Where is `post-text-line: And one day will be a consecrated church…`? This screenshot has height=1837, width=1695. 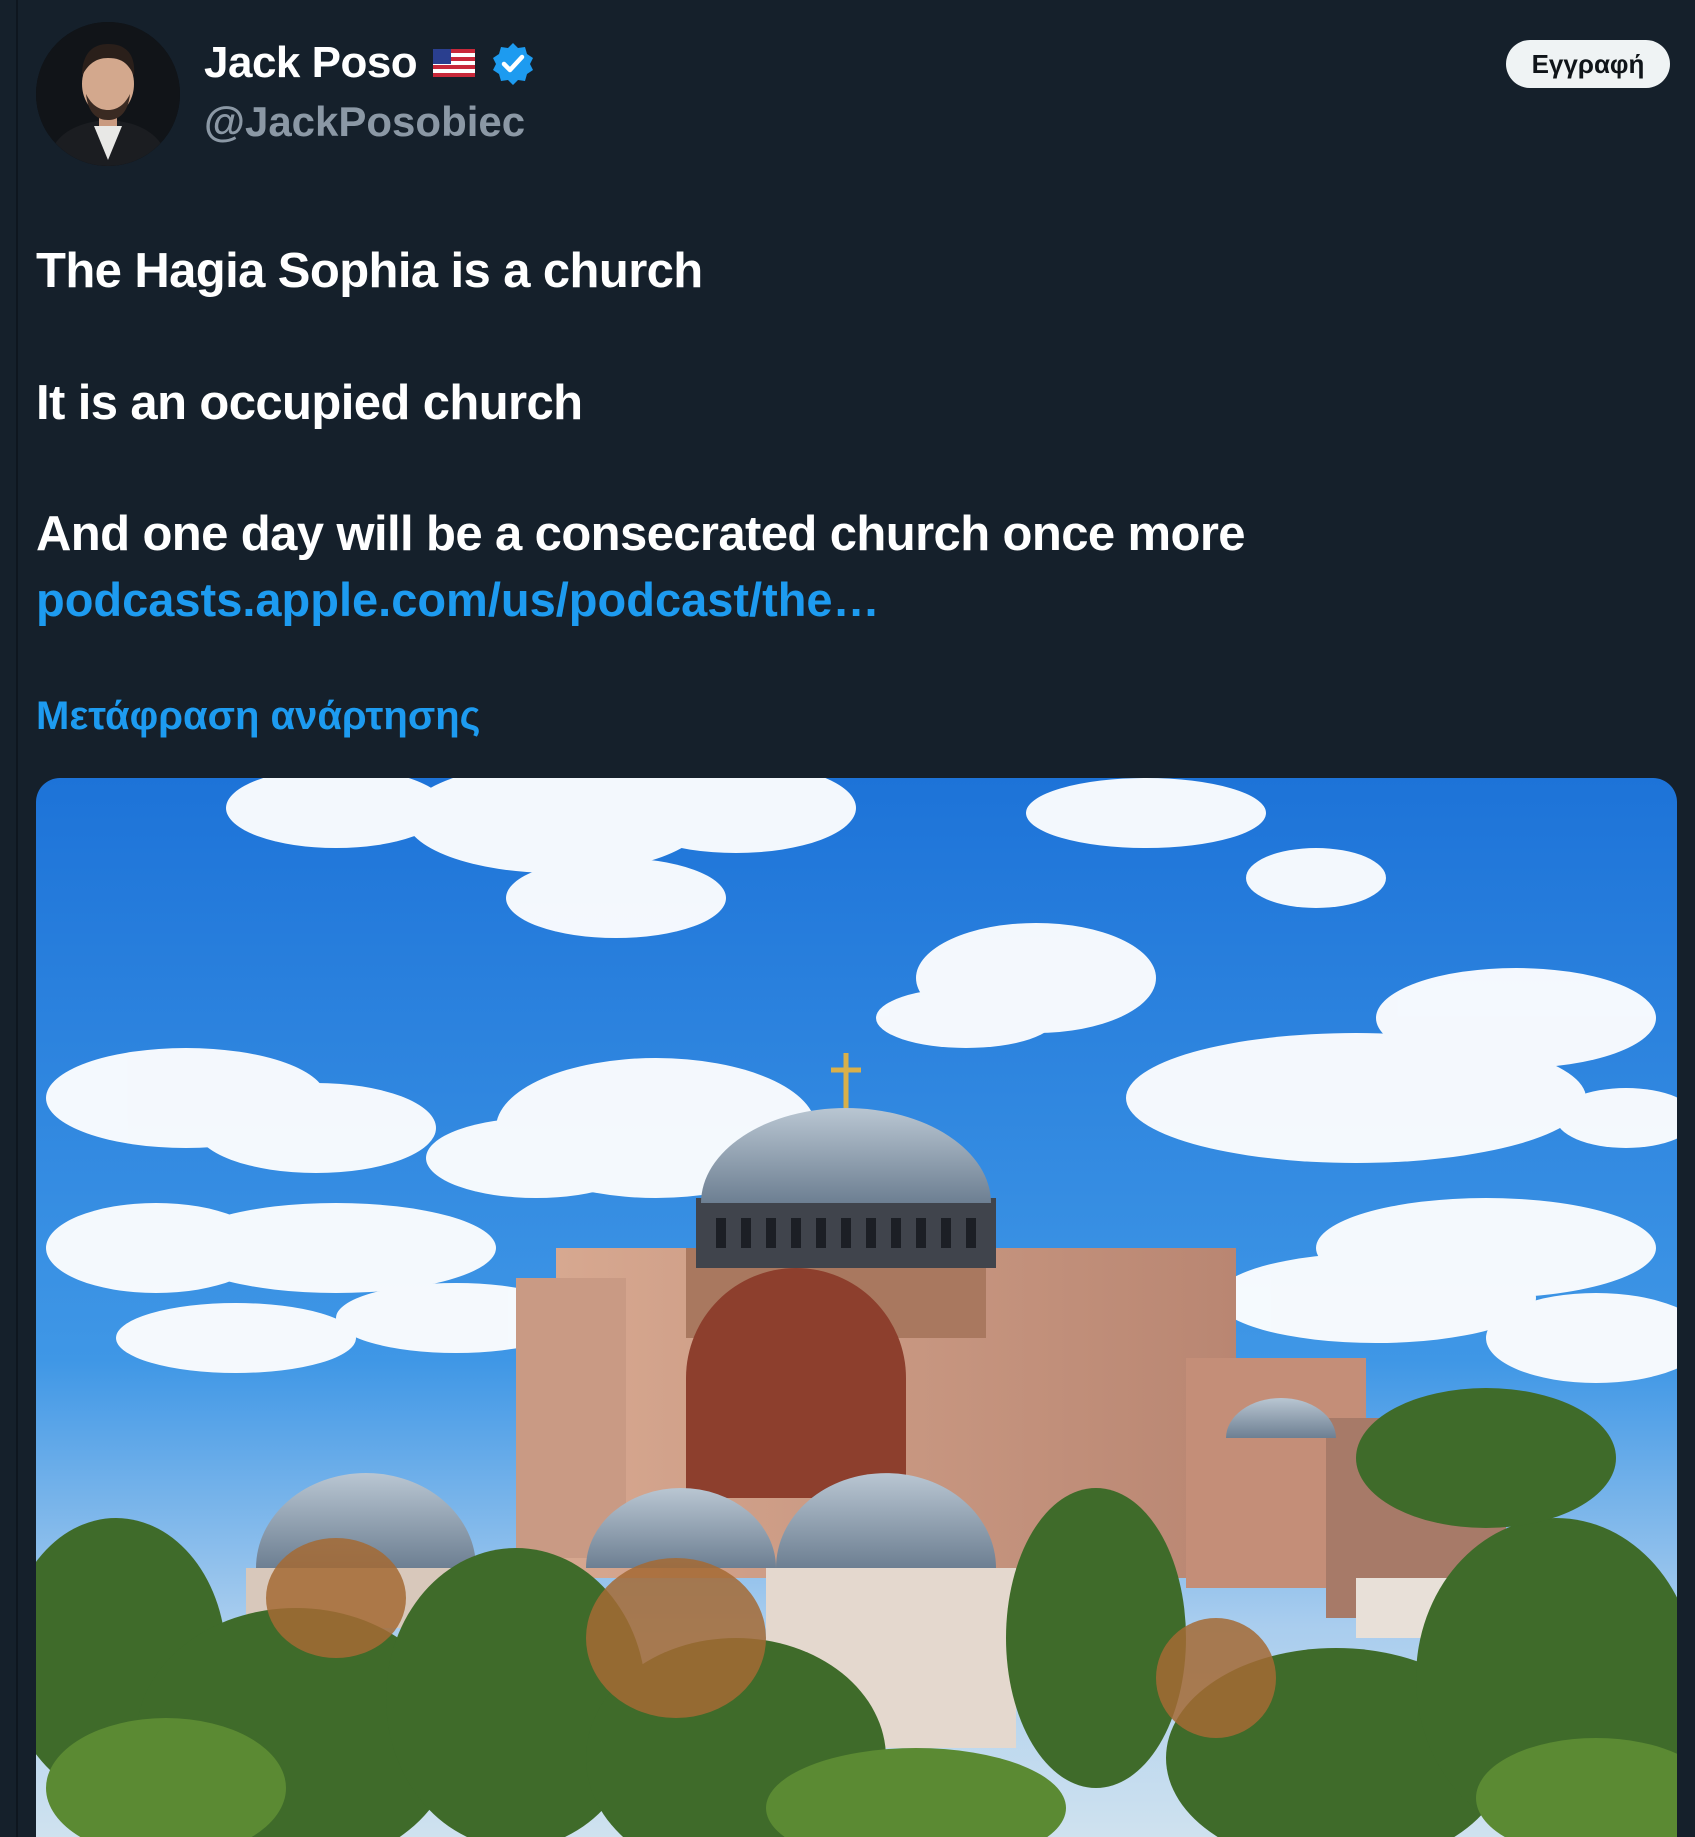 post-text-line: And one day will be a consecrated church… is located at coordinates (641, 534).